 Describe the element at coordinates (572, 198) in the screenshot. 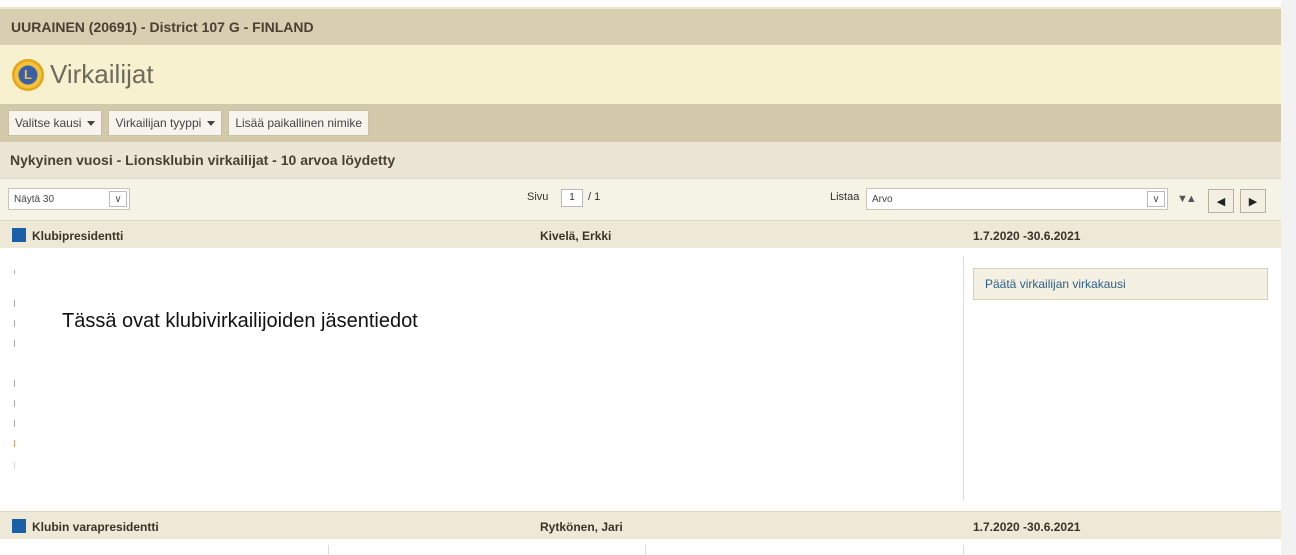

I see `page-number-input: 1` at that location.